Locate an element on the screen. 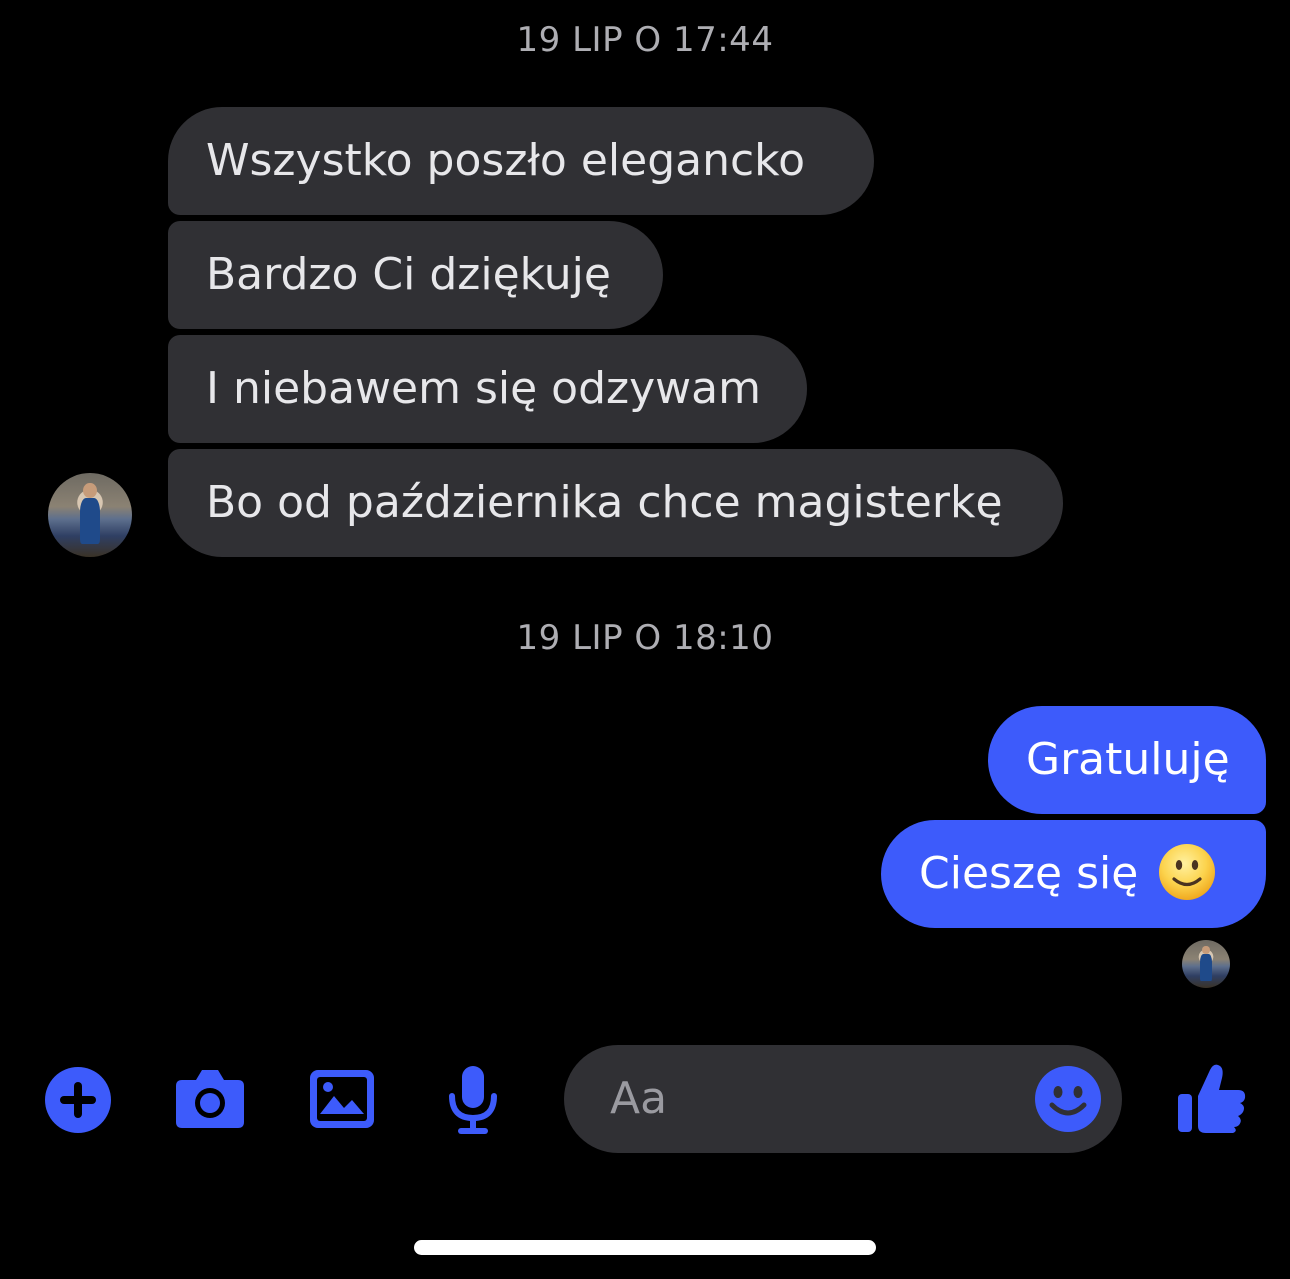  plus-circle-icon is located at coordinates (78, 1100).